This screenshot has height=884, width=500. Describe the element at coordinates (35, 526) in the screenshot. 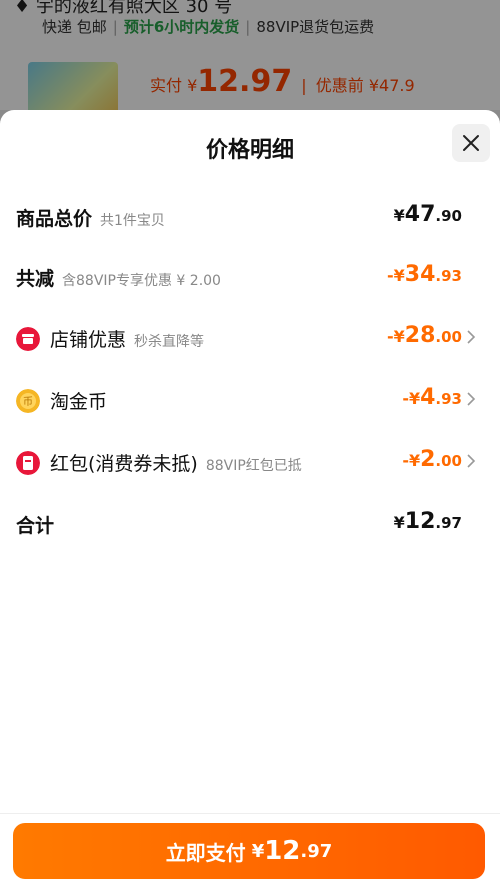

I see `grand-total-label: 合计` at that location.